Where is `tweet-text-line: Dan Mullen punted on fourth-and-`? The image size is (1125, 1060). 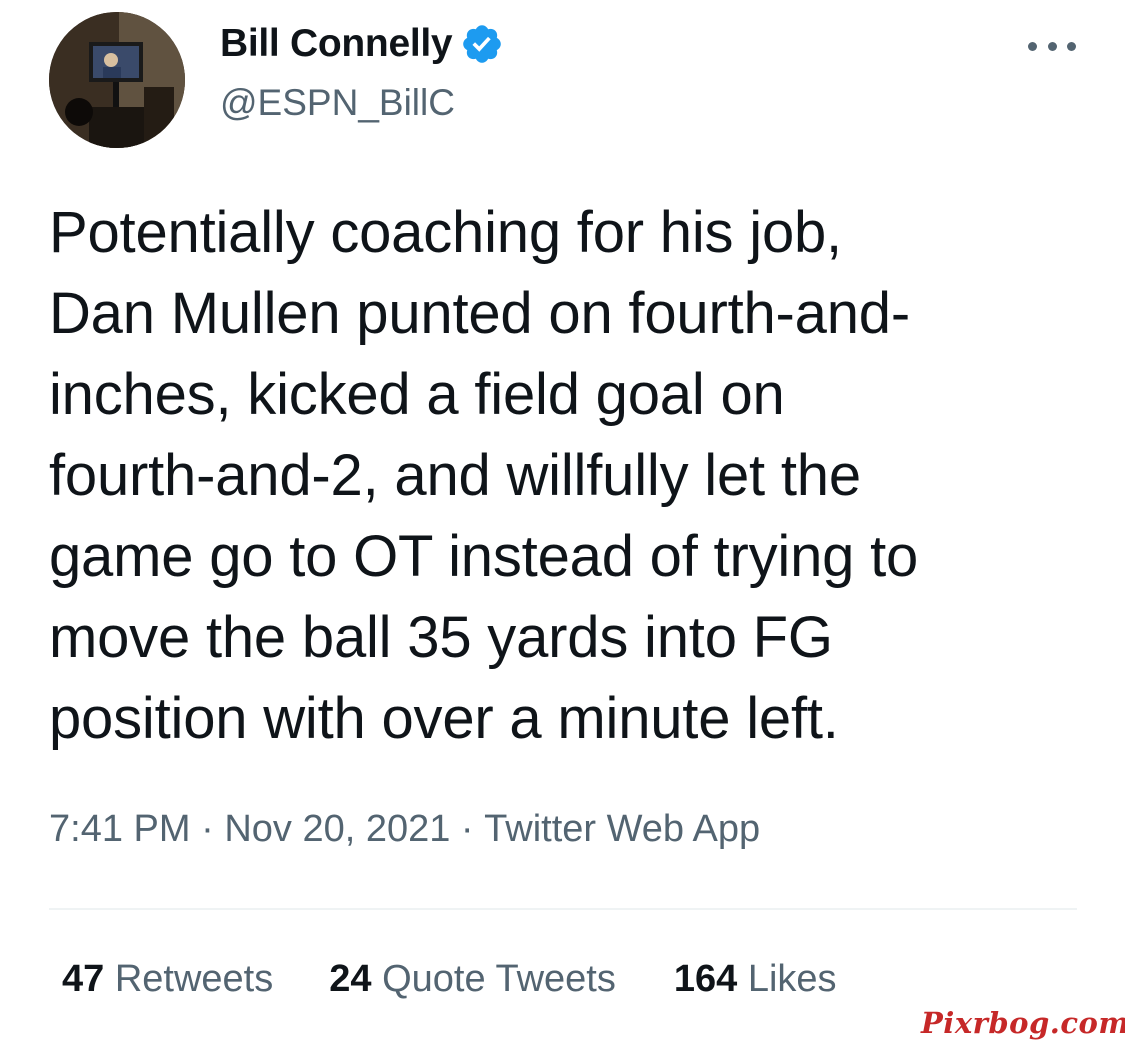
tweet-text-line: Dan Mullen punted on fourth-and- is located at coordinates (479, 313).